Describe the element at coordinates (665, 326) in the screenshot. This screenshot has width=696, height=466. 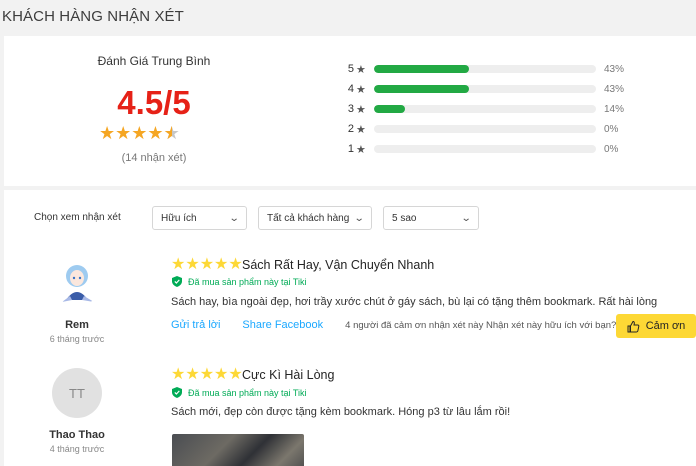
I see `thanks-button-label: Cảm ơn` at that location.